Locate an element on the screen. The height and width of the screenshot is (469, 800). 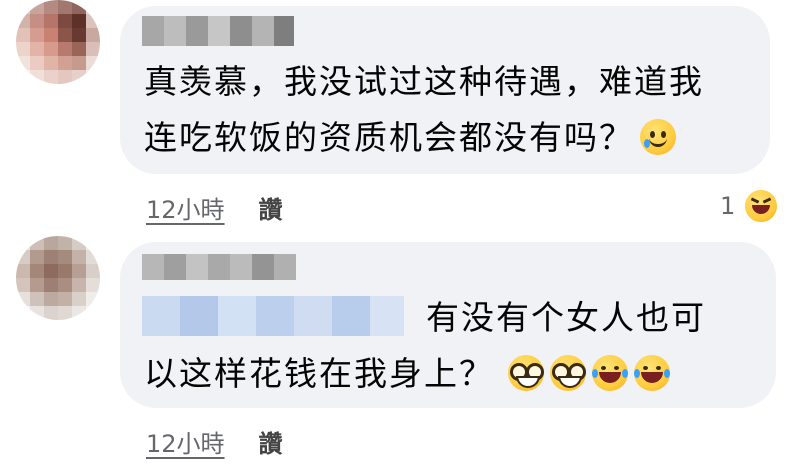
reaction-summary: 1 is located at coordinates (750, 206).